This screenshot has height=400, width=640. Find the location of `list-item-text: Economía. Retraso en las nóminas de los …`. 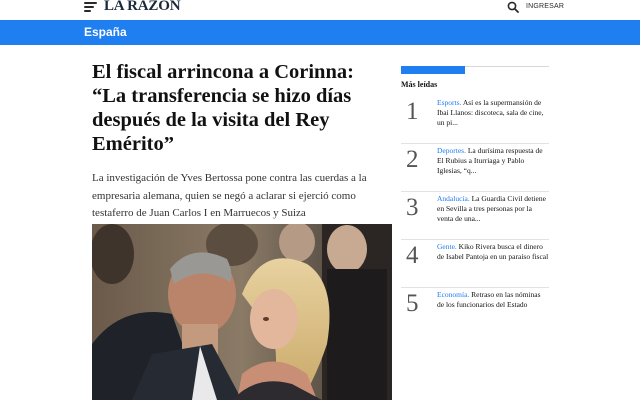

list-item-text: Economía. Retraso en las nóminas de los … is located at coordinates (493, 300).